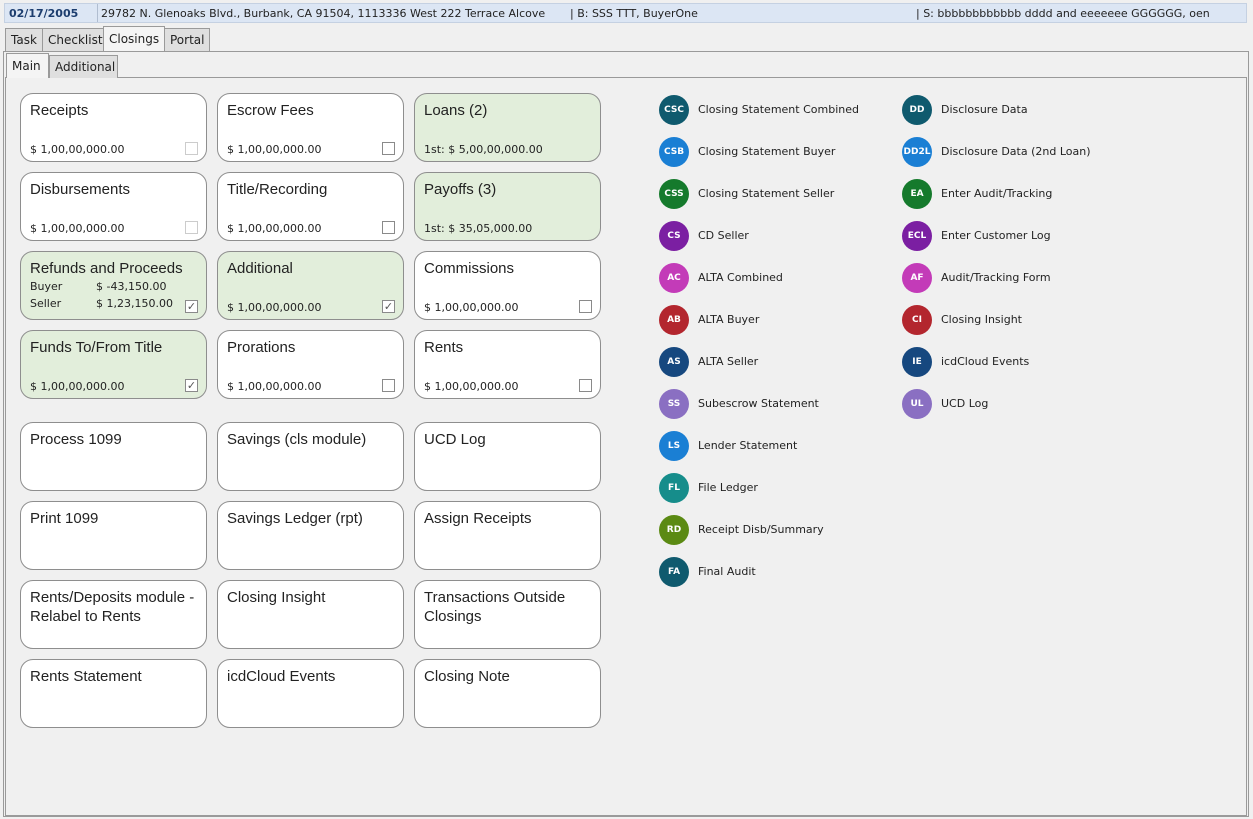  What do you see at coordinates (106, 268) in the screenshot?
I see `module-card-title: Refunds and Proceeds` at bounding box center [106, 268].